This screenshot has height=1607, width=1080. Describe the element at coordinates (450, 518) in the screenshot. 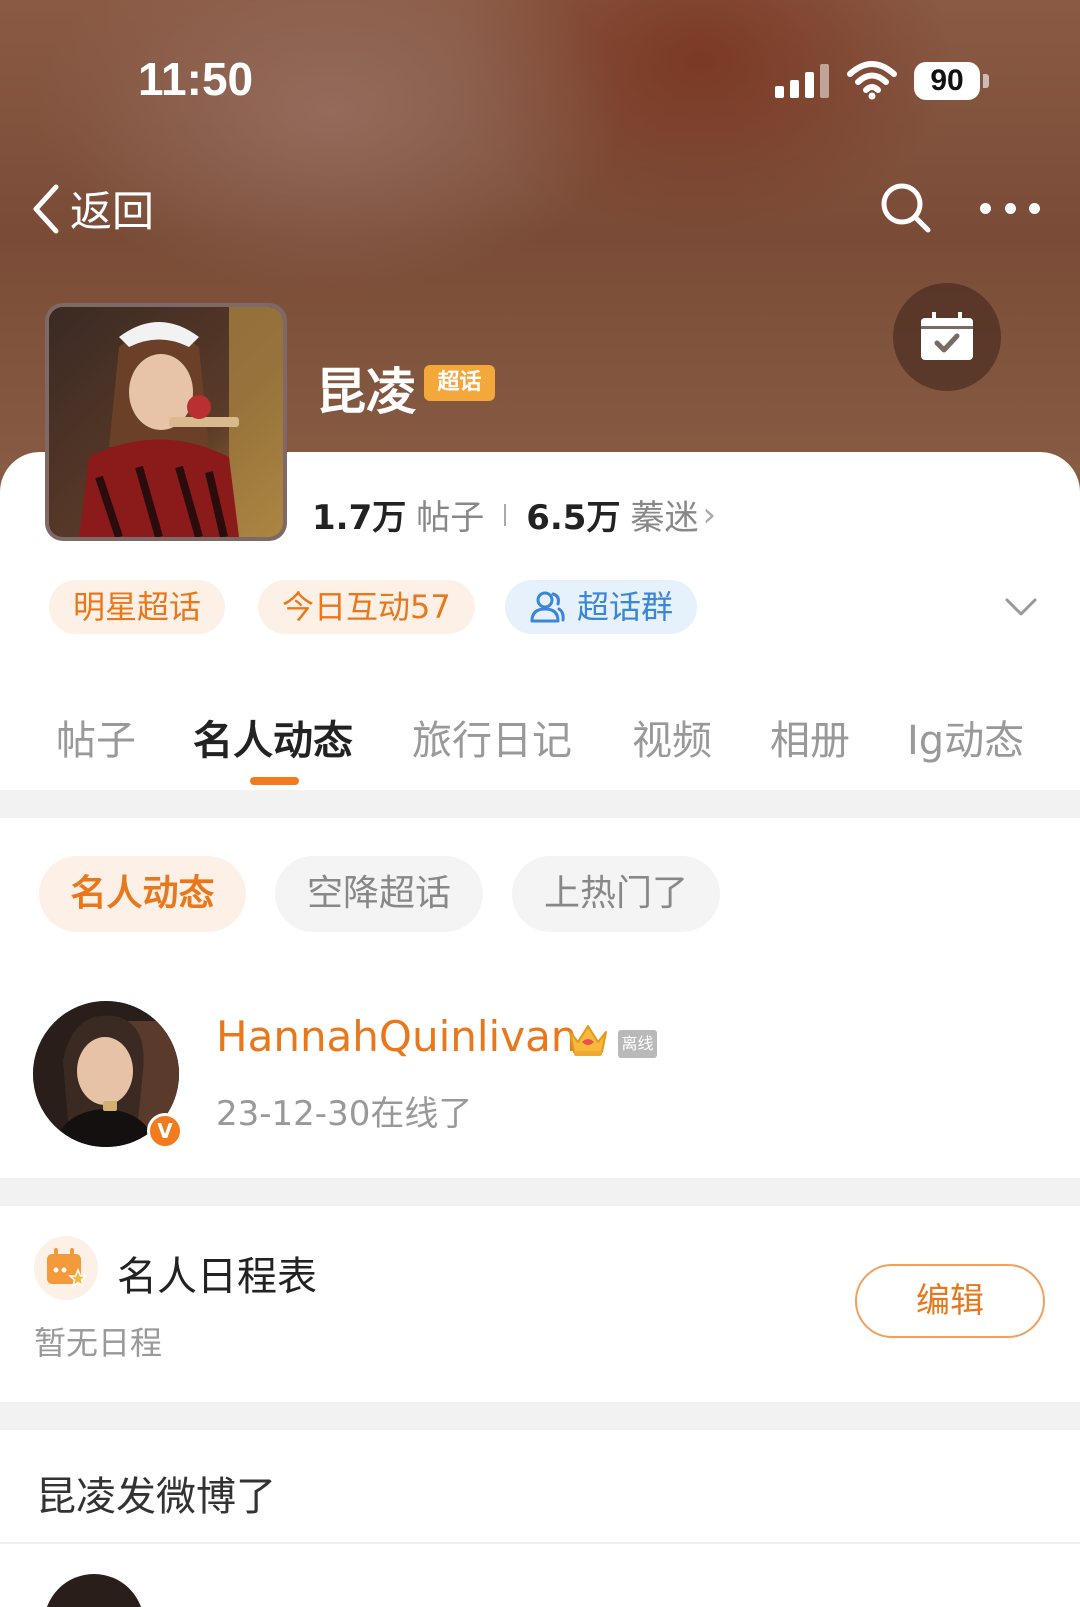

I see `posts-label: 帖子` at that location.